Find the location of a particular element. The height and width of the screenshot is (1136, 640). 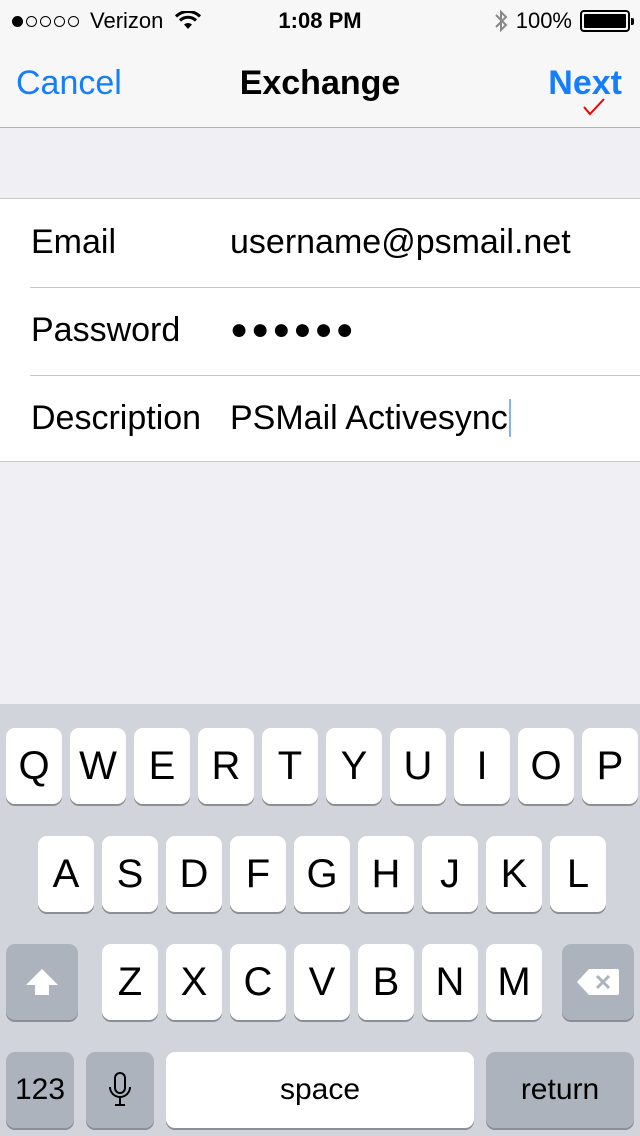

key-p: P is located at coordinates (610, 766).